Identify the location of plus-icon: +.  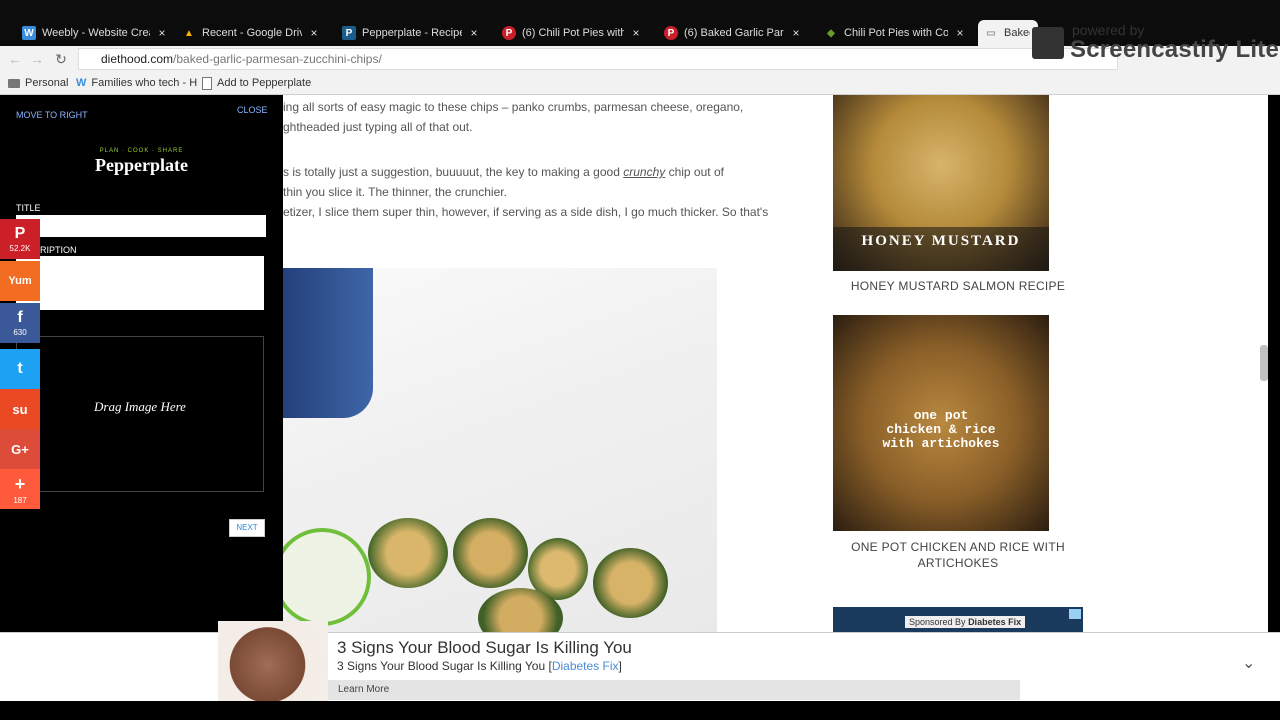
(20, 483).